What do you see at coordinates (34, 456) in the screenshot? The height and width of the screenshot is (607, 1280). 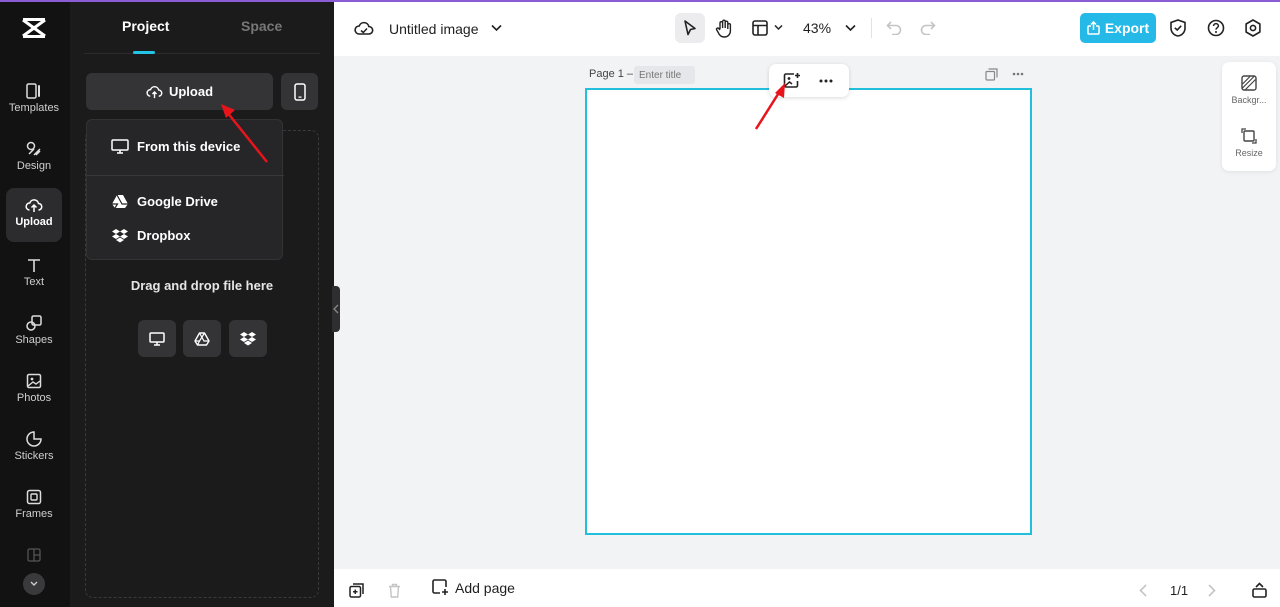 I see `rail-item-label: Stickers` at bounding box center [34, 456].